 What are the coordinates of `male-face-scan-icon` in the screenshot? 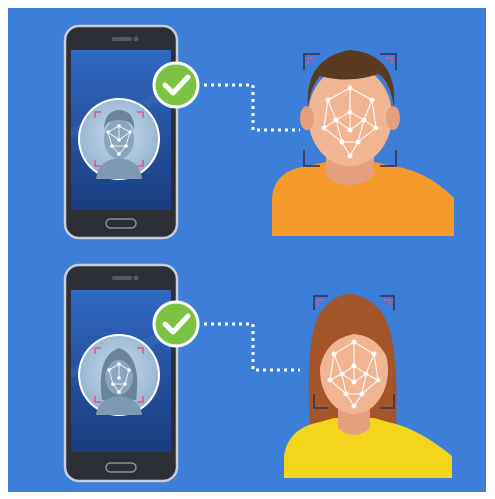 It's located at (119, 139).